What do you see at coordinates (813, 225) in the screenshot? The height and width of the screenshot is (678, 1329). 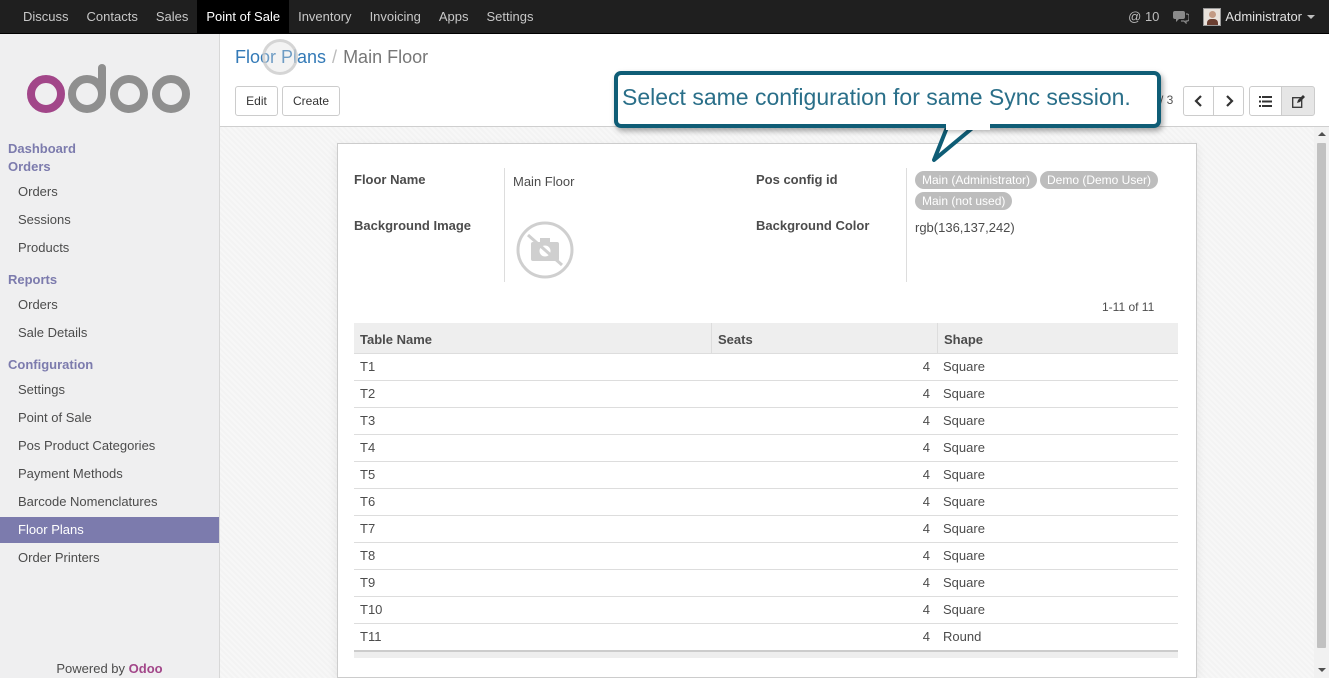 I see `background-color-label: Background Color` at bounding box center [813, 225].